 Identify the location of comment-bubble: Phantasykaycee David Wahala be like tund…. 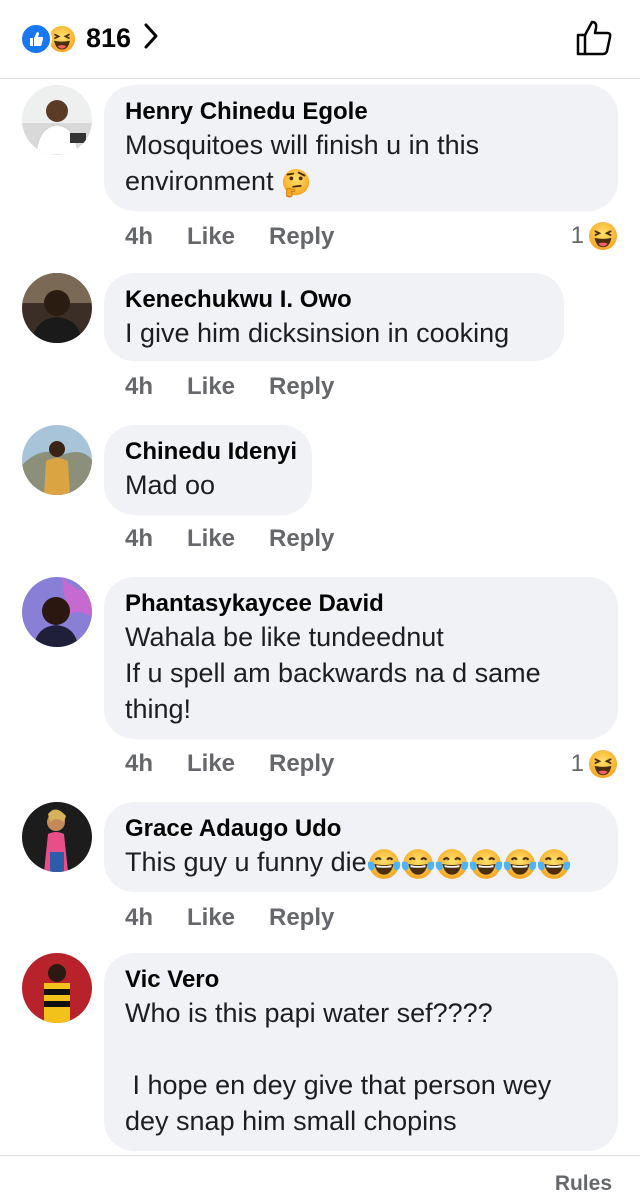
(361, 658).